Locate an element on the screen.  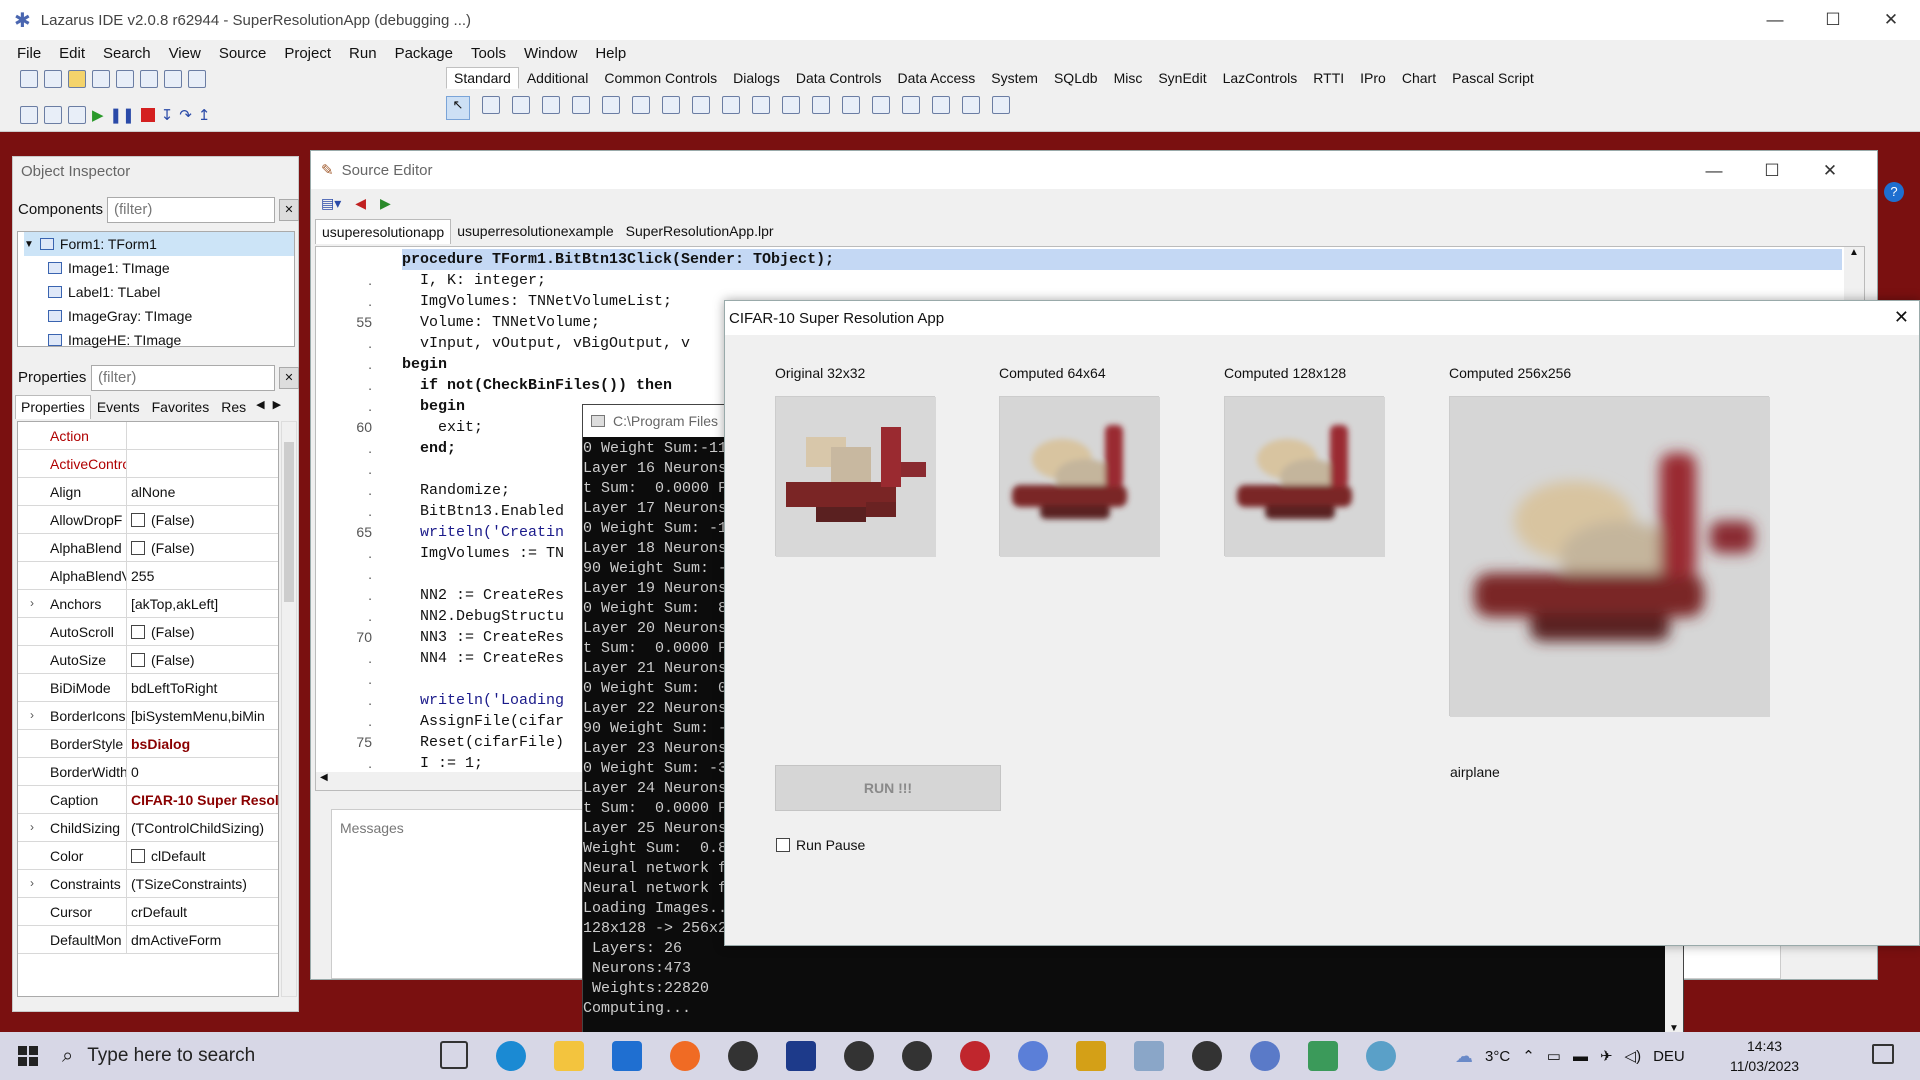
battery-icon: ▬ is located at coordinates (1580, 1056).